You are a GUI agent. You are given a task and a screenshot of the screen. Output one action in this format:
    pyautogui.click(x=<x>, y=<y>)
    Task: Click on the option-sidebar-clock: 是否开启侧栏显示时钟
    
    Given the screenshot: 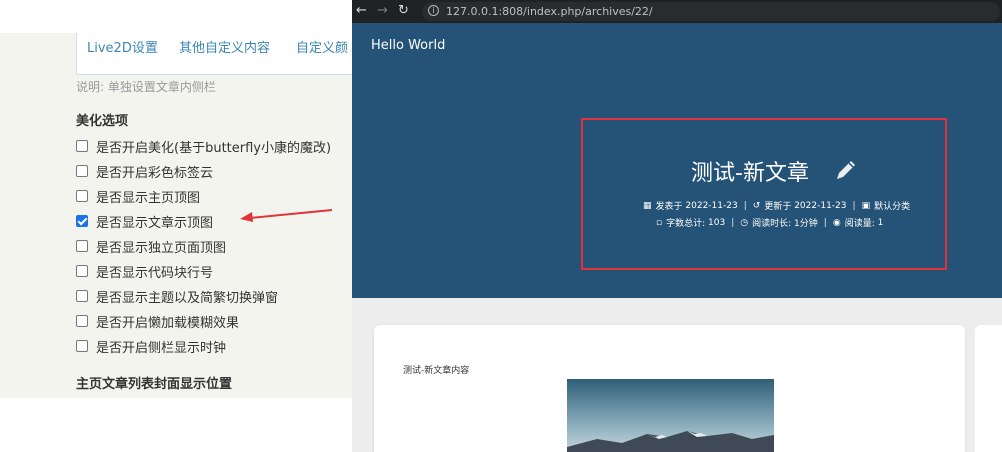 What is the action you would take?
    pyautogui.click(x=151, y=346)
    